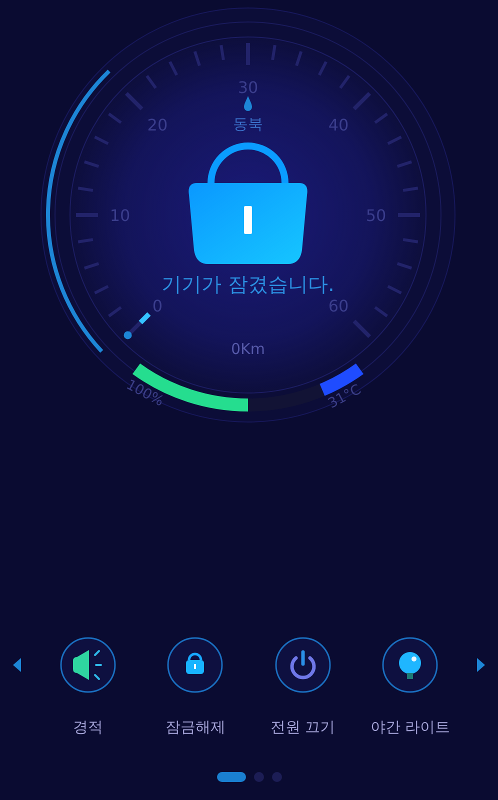 The image size is (498, 800). Describe the element at coordinates (137, 326) in the screenshot. I see `needle-icon` at that location.